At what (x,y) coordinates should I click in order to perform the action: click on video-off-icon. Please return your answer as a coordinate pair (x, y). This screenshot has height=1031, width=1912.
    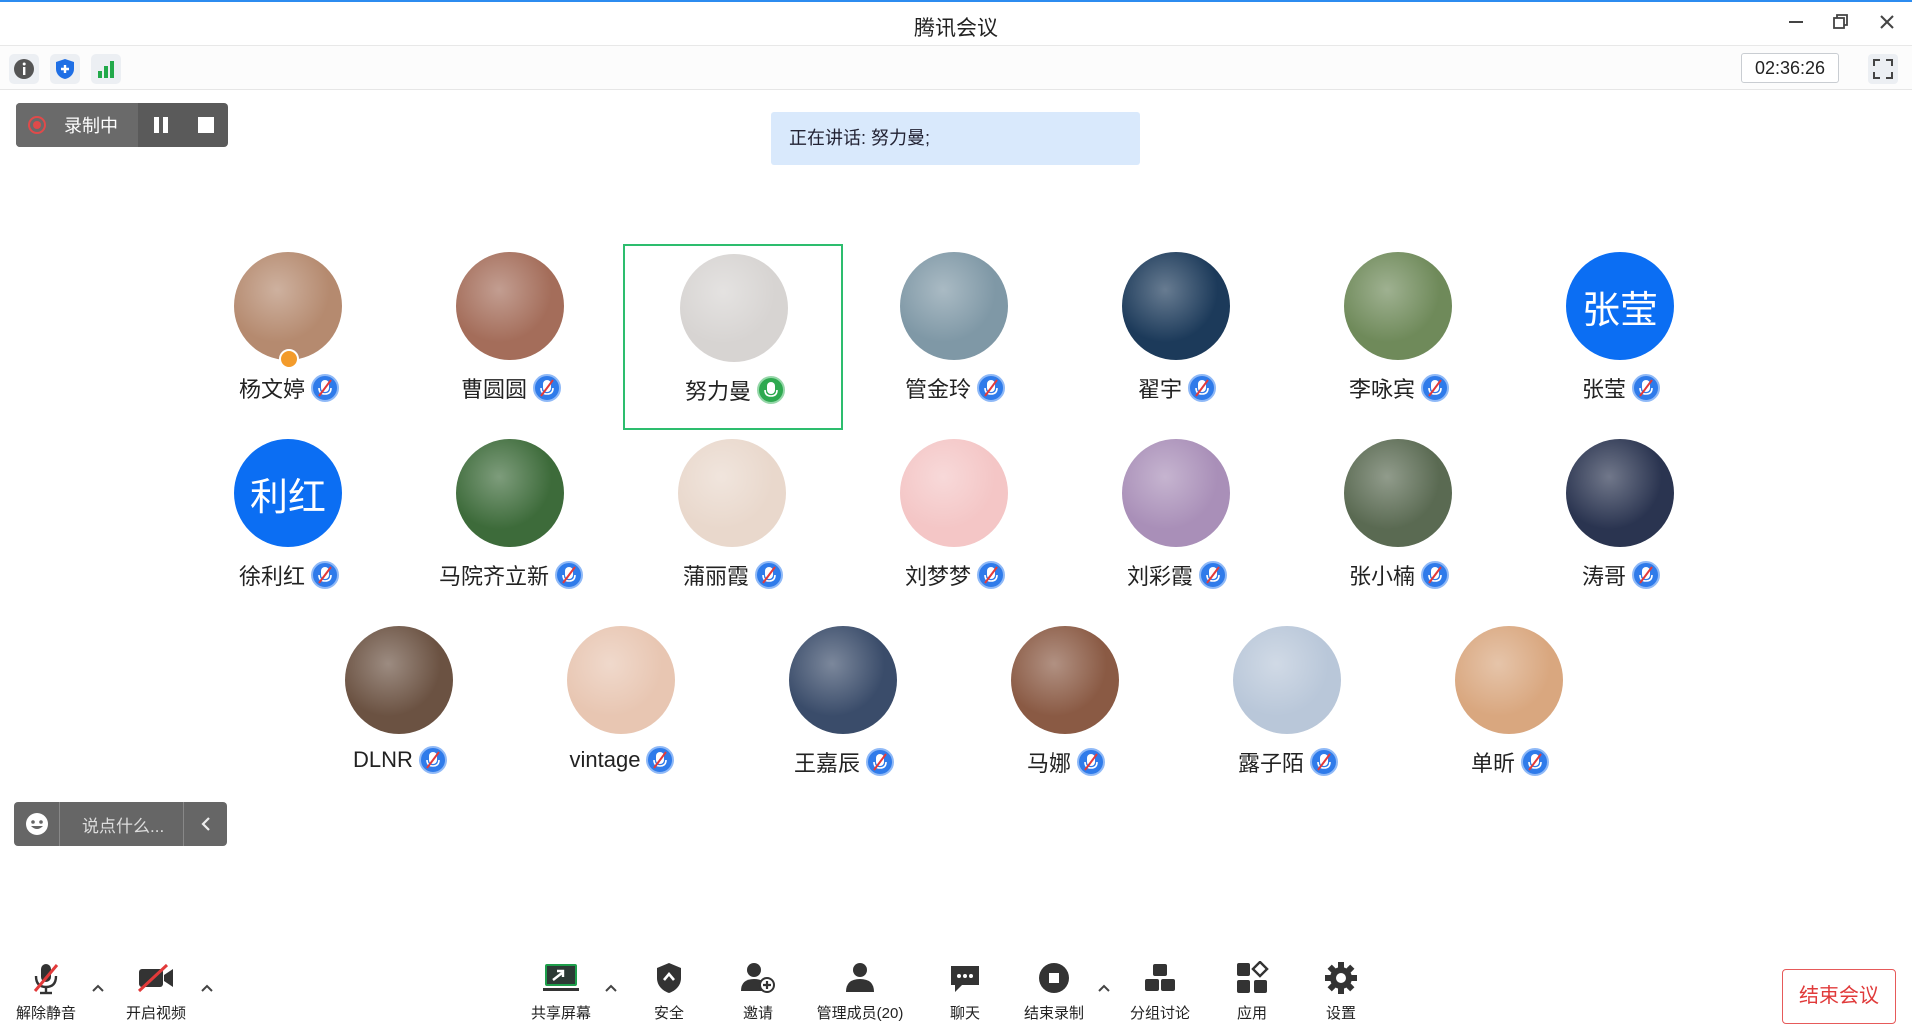
    Looking at the image, I should click on (156, 978).